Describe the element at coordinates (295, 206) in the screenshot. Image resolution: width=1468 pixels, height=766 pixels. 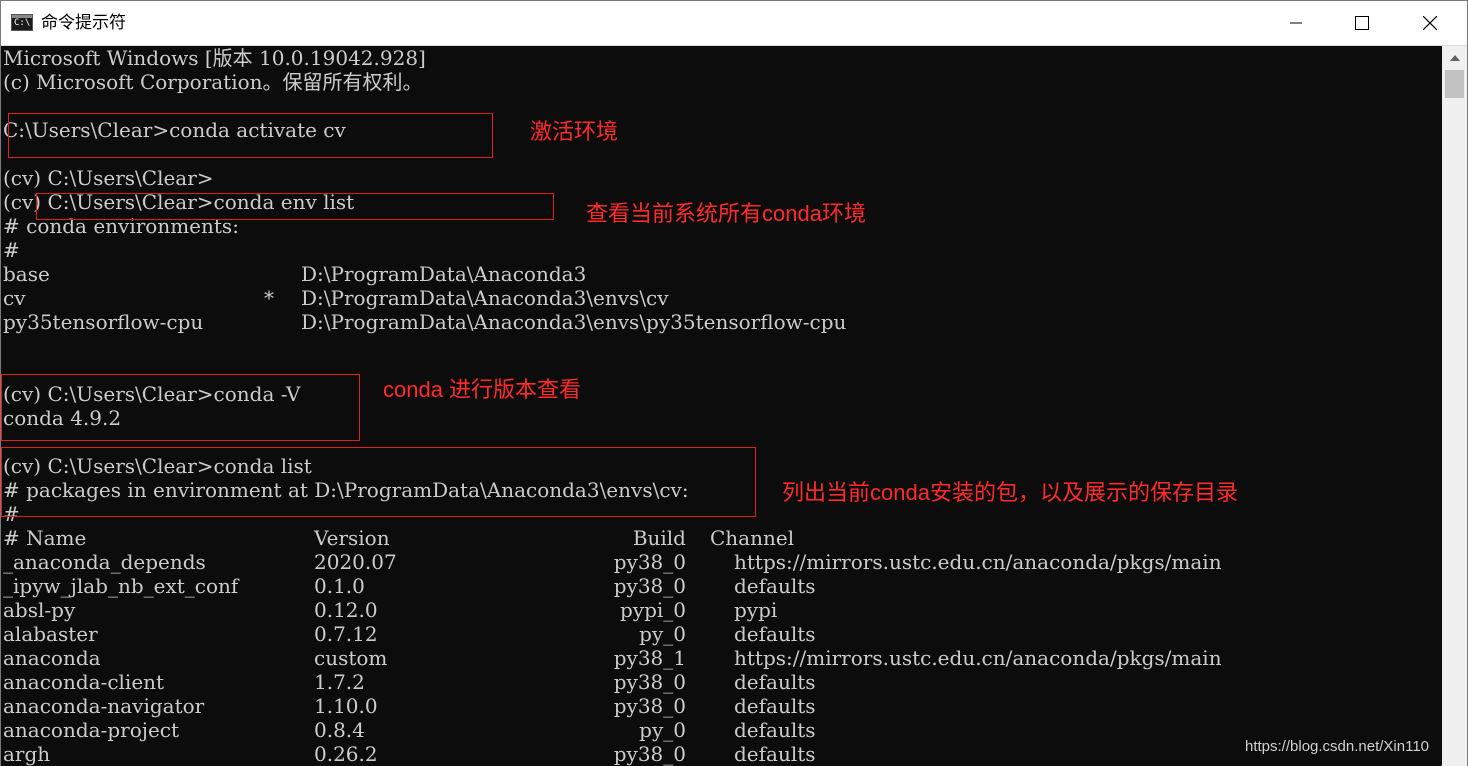
I see `annotation-box-env-list` at that location.